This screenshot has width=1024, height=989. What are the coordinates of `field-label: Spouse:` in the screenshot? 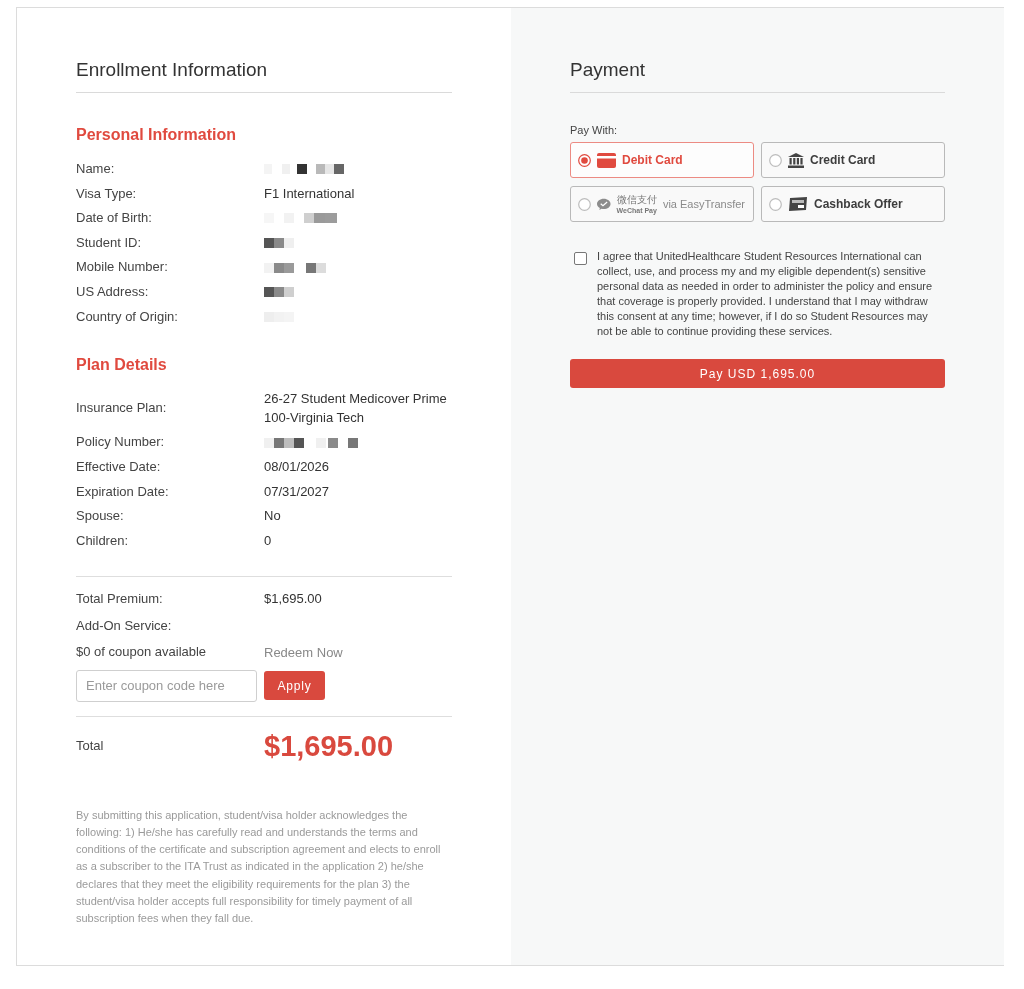 It's located at (100, 516).